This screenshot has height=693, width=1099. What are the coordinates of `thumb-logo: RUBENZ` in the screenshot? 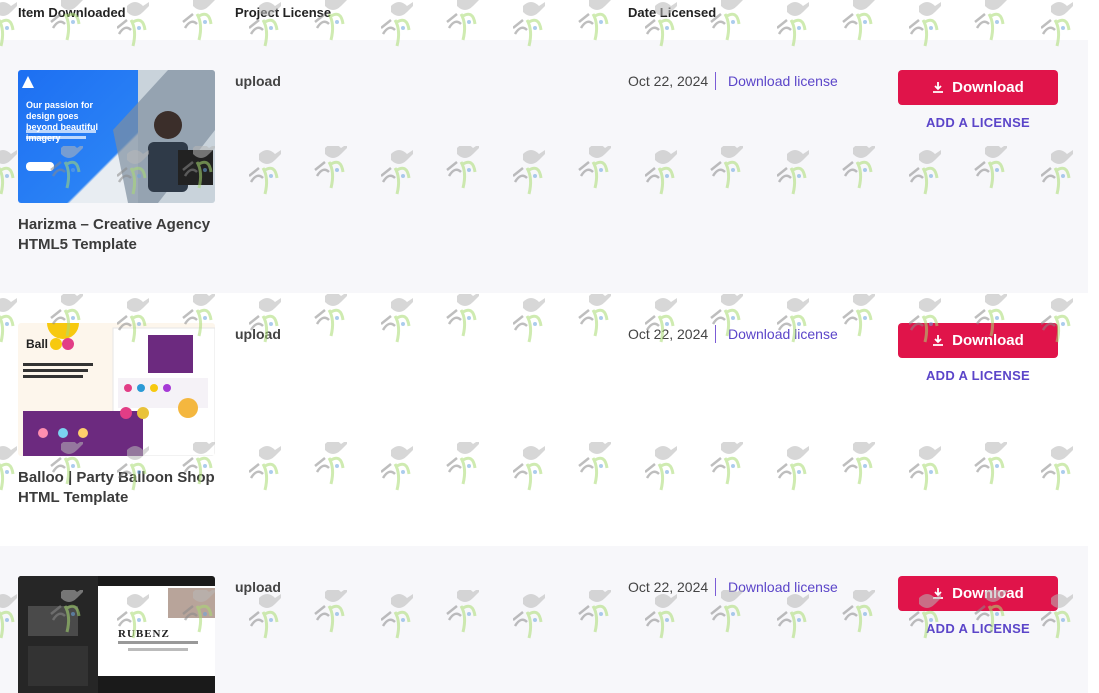 It's located at (144, 634).